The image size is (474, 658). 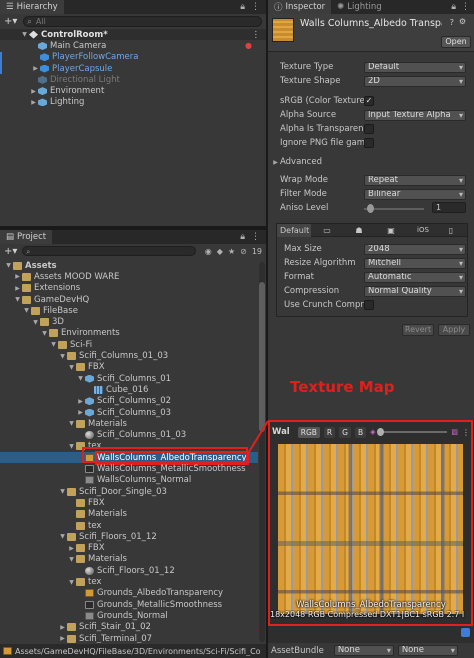 What do you see at coordinates (129, 514) in the screenshot?
I see `project-tree-item: Materials` at bounding box center [129, 514].